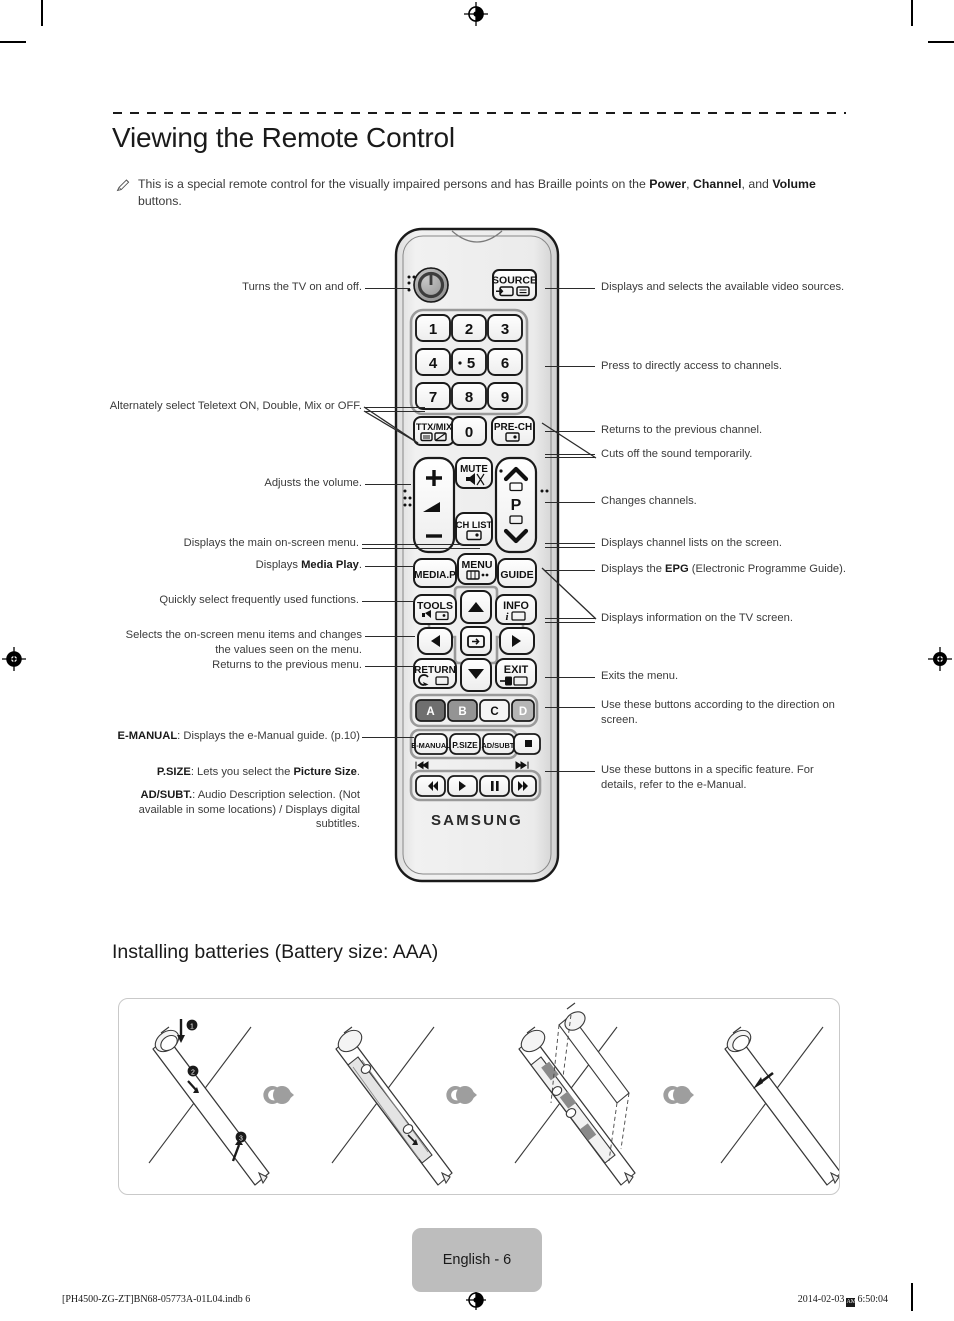 The width and height of the screenshot is (954, 1321). Describe the element at coordinates (474, 469) in the screenshot. I see `svg-text: MUTE` at that location.